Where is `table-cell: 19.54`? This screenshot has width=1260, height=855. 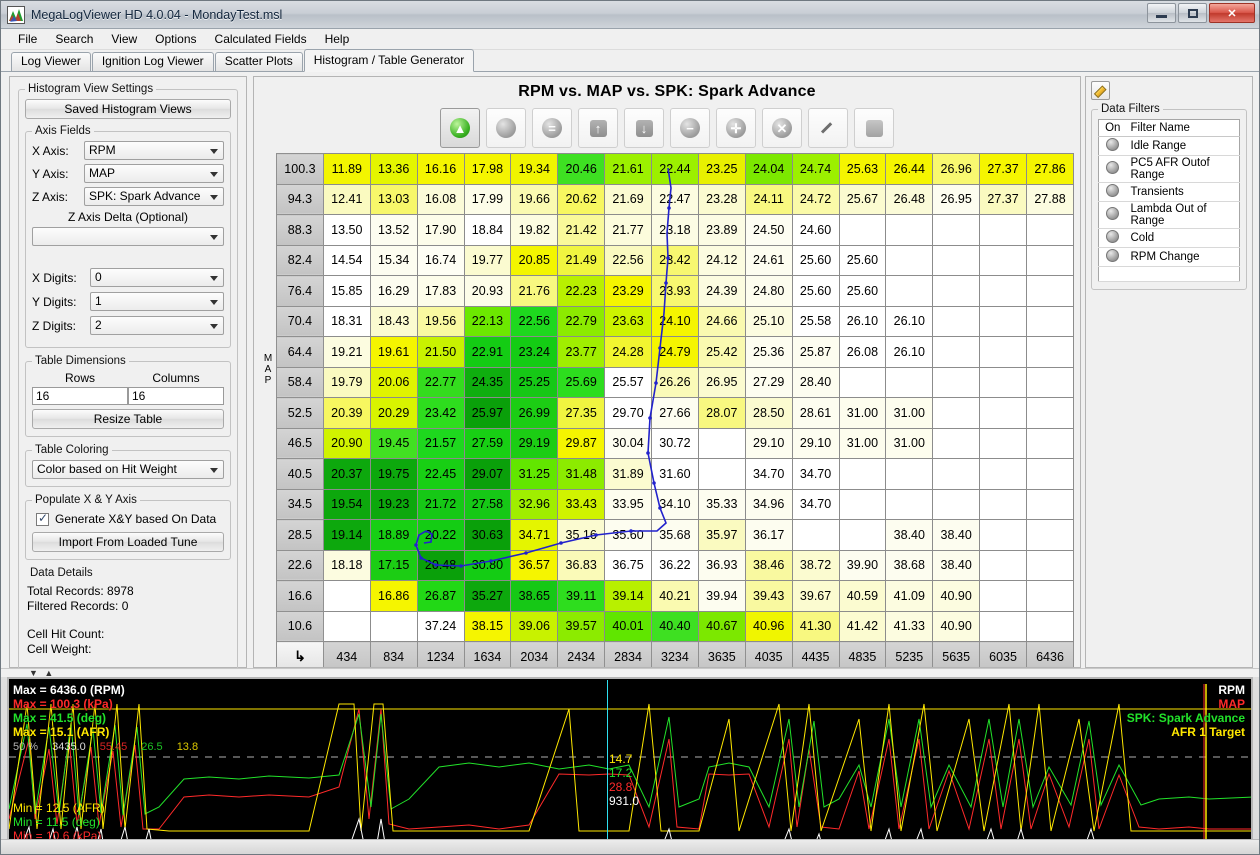 table-cell: 19.54 is located at coordinates (346, 504).